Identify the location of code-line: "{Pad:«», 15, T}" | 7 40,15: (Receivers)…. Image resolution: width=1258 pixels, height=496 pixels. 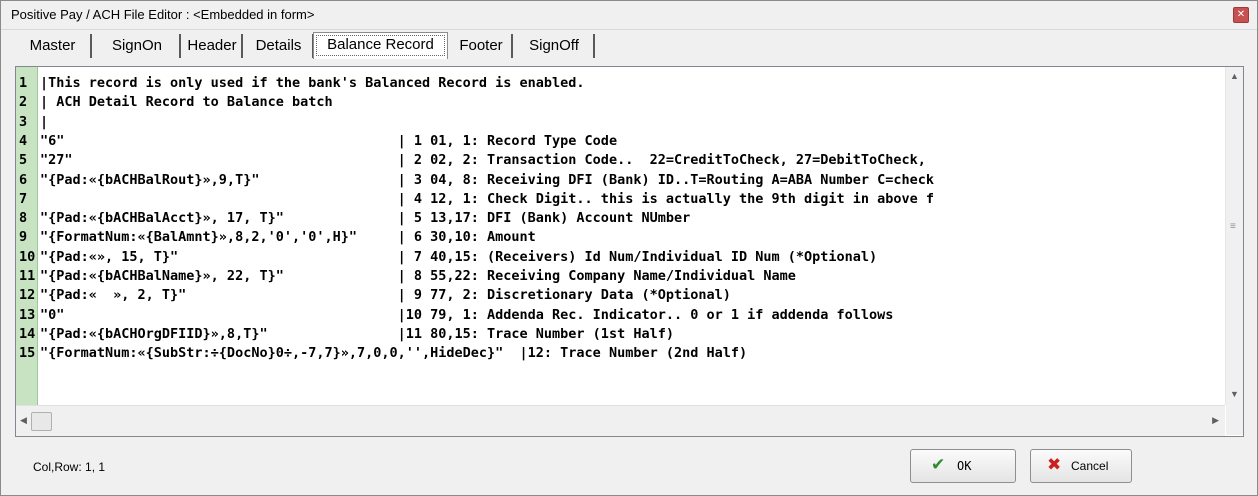
(458, 257).